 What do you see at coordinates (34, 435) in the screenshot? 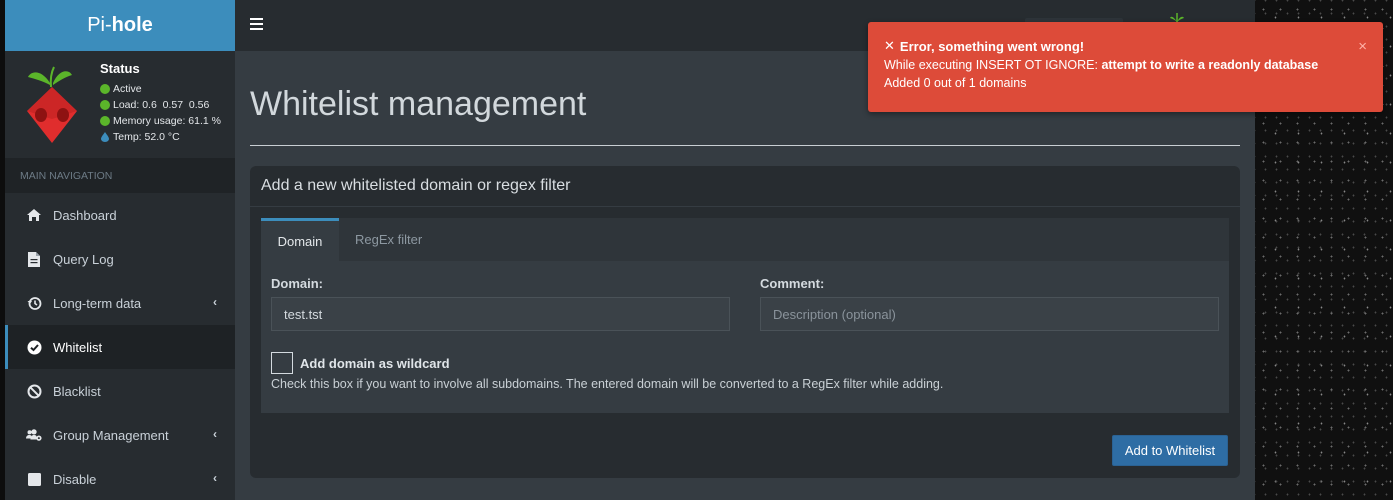
I see `users-cog-icon` at bounding box center [34, 435].